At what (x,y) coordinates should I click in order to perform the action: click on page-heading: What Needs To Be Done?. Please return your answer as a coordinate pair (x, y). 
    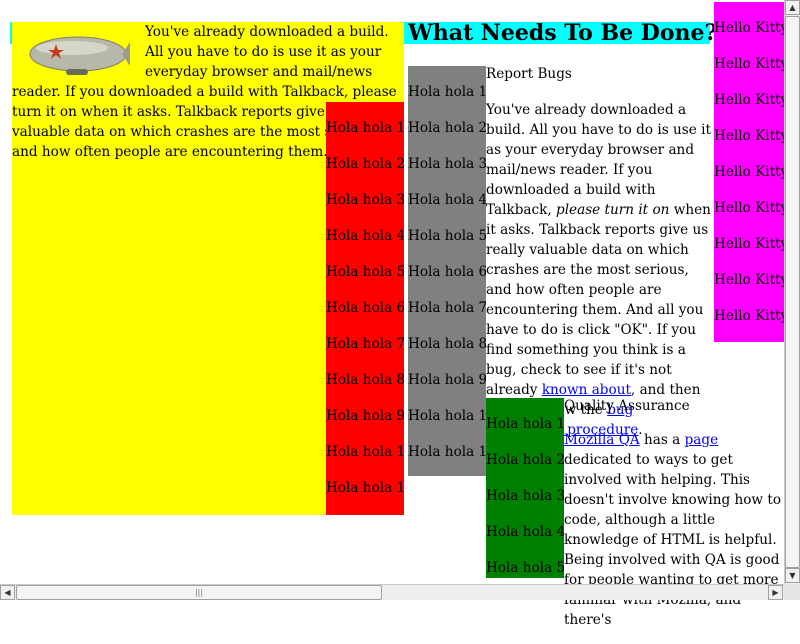
    Looking at the image, I should click on (563, 33).